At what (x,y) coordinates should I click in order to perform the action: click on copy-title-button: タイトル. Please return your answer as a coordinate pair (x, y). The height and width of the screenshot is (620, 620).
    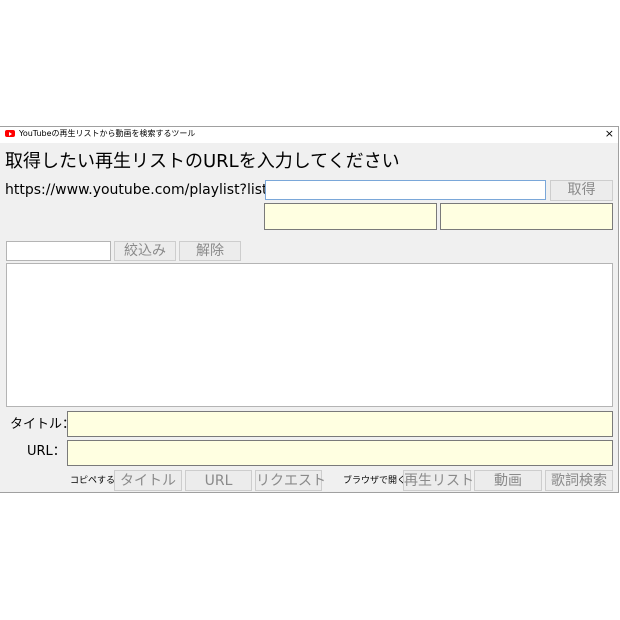
    Looking at the image, I should click on (148, 480).